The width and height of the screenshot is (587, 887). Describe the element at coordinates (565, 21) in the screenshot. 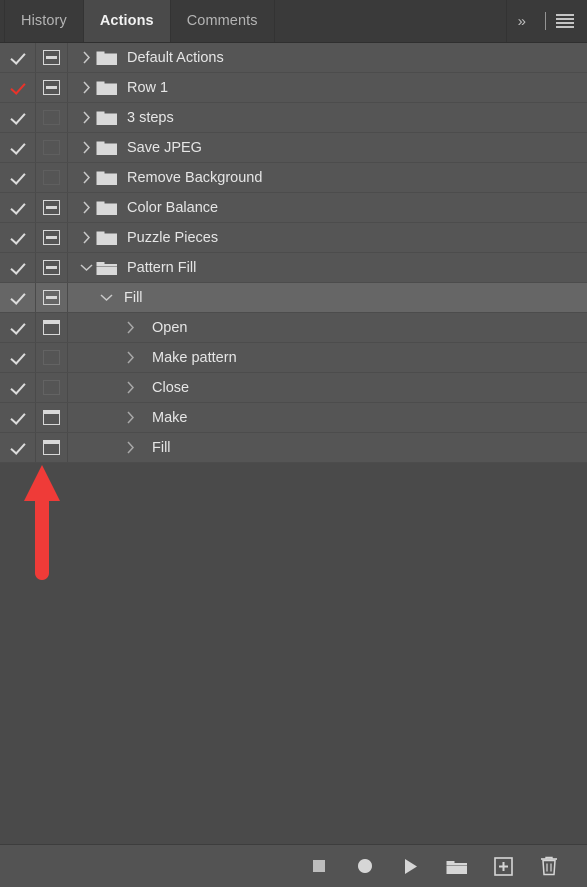

I see `hamburger-menu-icon` at that location.